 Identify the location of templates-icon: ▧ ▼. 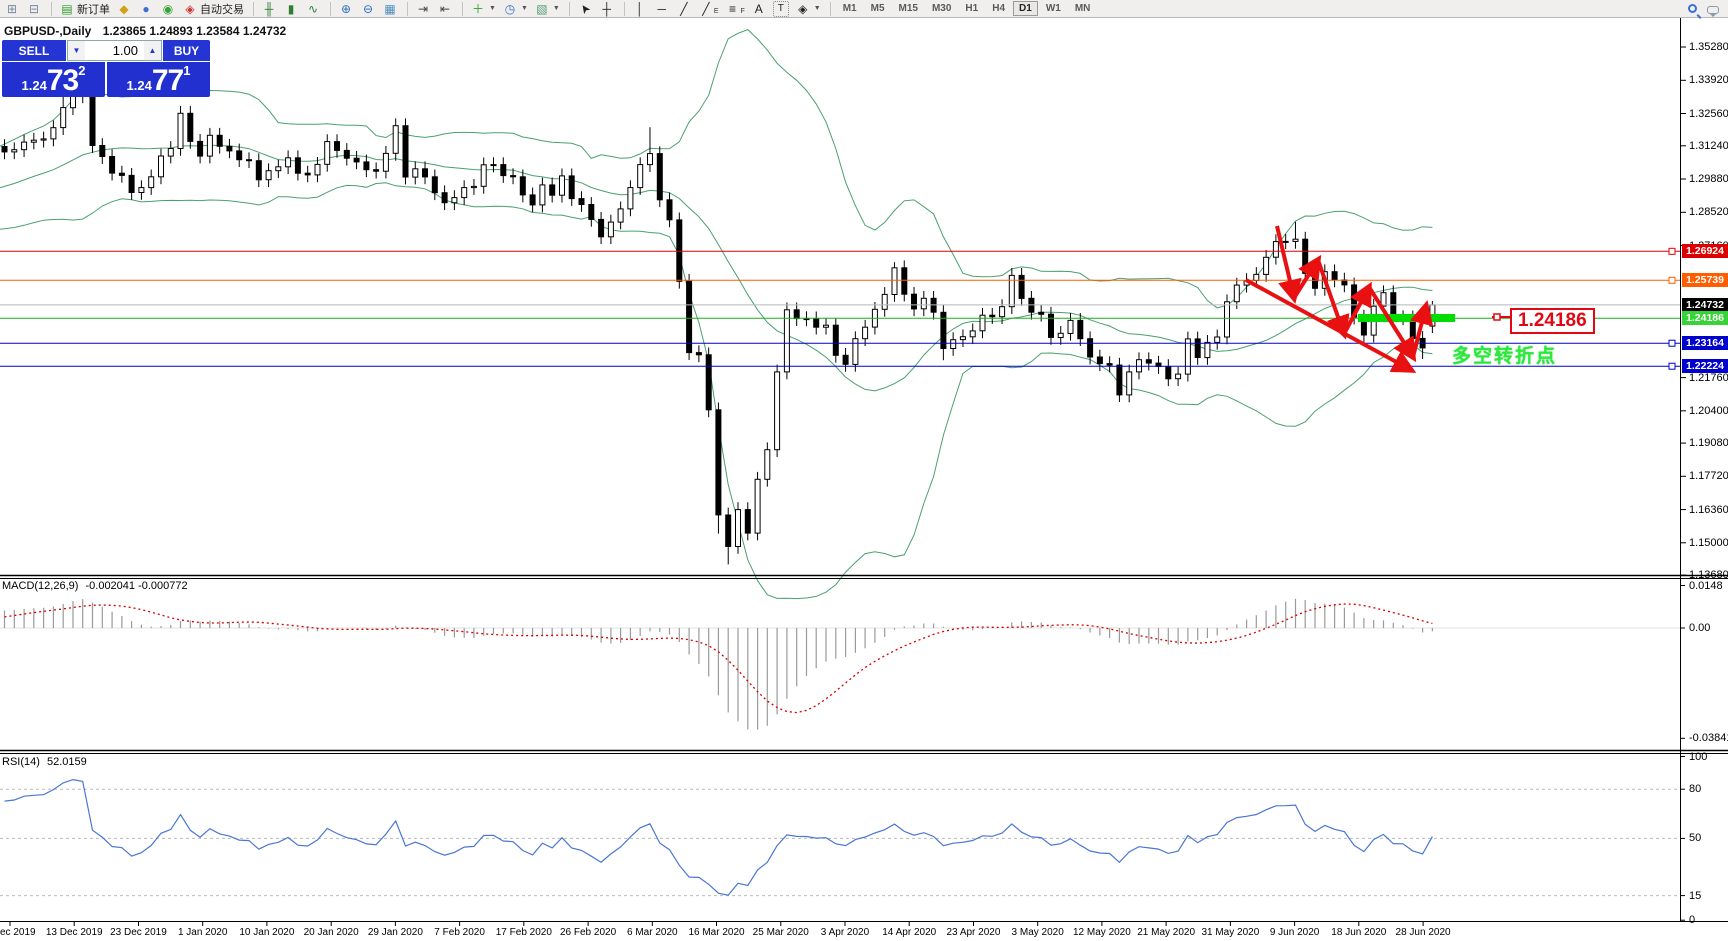
(548, 9).